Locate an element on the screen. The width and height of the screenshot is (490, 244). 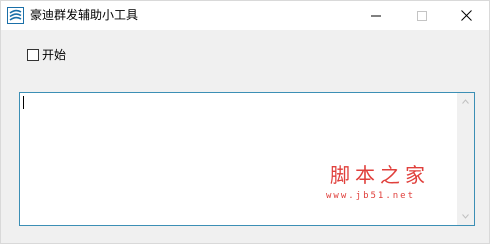
chevron-down-icon is located at coordinates (465, 216).